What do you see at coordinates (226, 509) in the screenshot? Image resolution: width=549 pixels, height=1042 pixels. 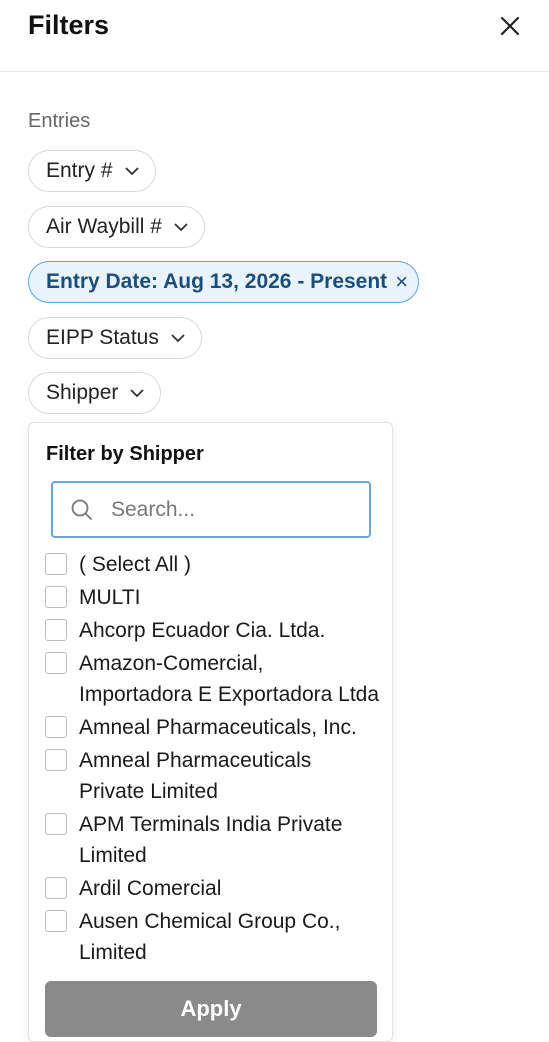 I see `search-input` at bounding box center [226, 509].